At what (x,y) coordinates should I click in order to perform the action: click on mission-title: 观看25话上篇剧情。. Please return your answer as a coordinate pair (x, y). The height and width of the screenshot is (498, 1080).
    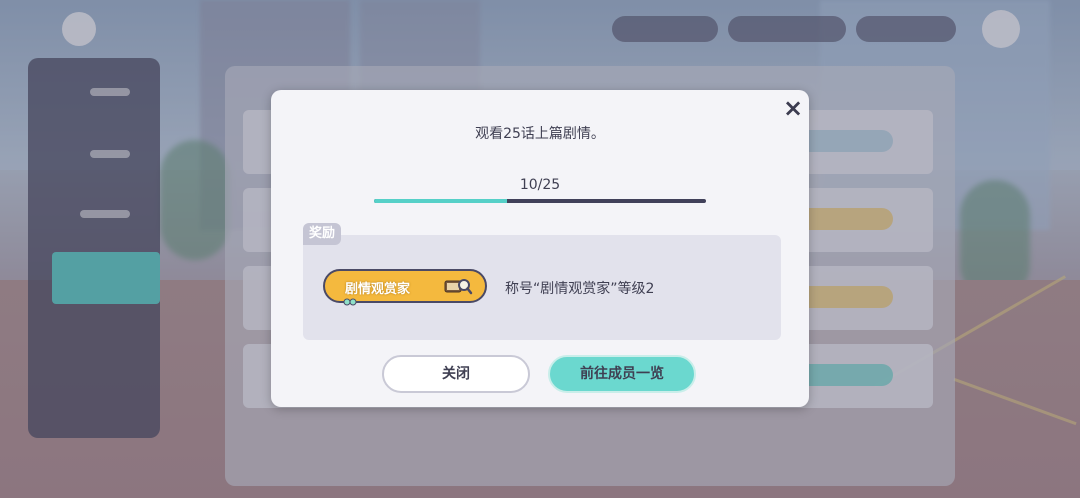
    Looking at the image, I should click on (540, 134).